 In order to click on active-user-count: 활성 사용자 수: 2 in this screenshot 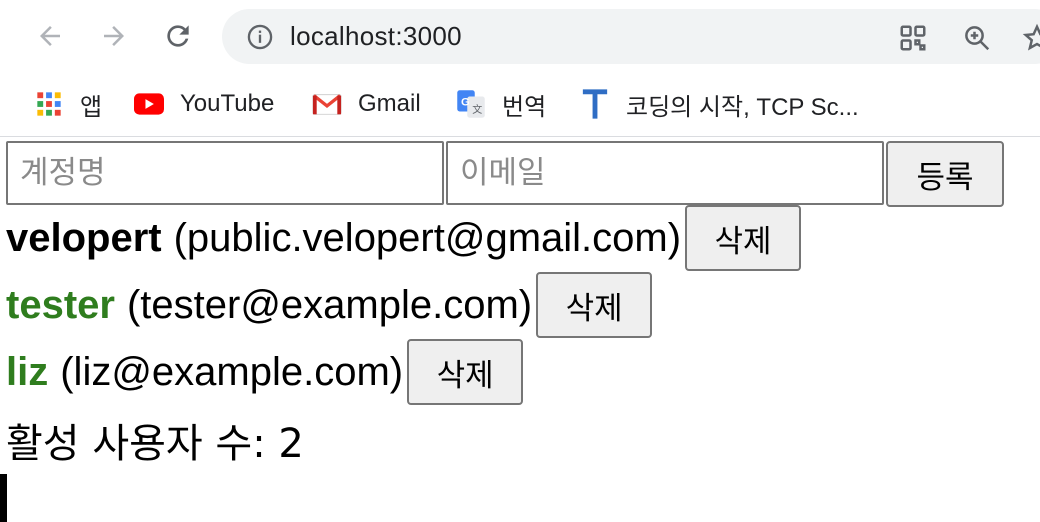, I will do `click(155, 444)`.